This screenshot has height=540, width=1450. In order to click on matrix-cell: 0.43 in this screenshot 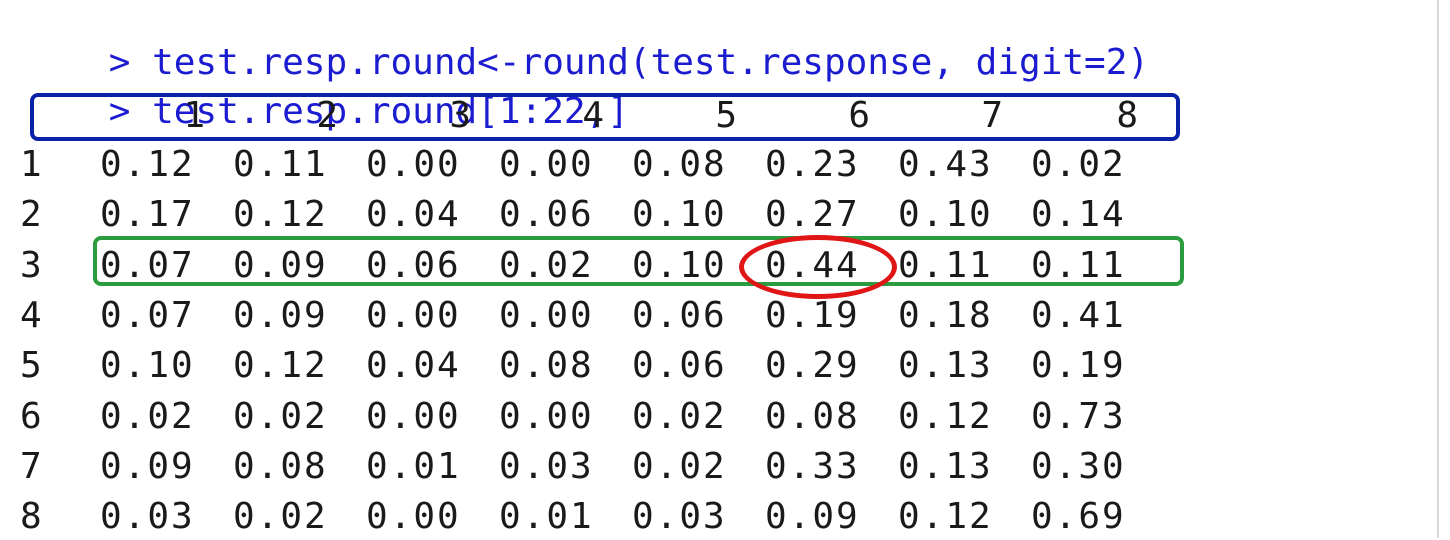, I will do `click(945, 164)`.